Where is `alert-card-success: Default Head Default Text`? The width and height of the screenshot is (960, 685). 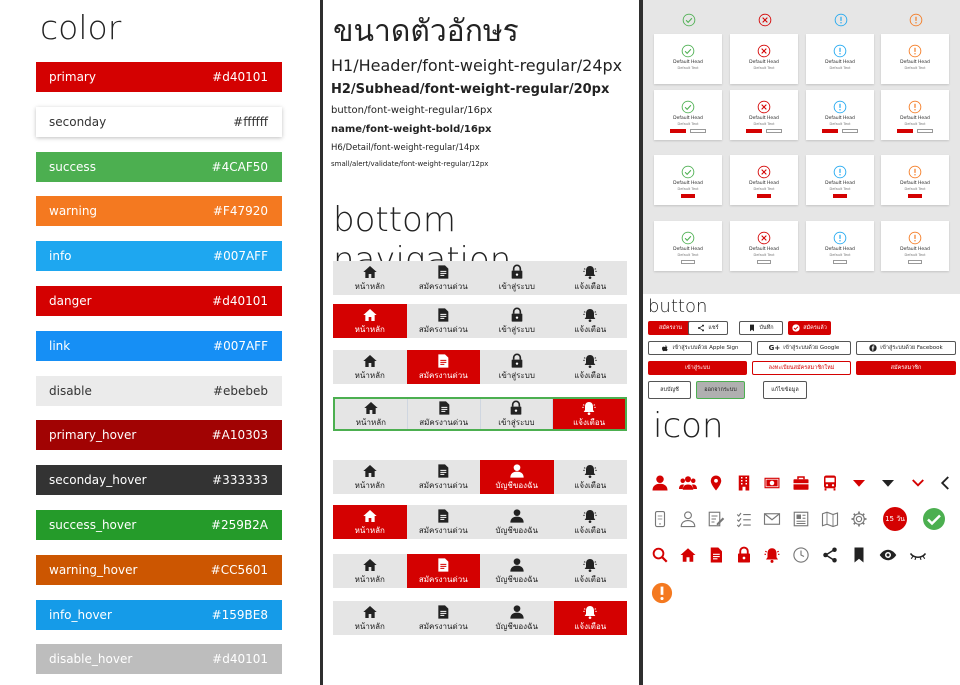 alert-card-success: Default Head Default Text is located at coordinates (688, 246).